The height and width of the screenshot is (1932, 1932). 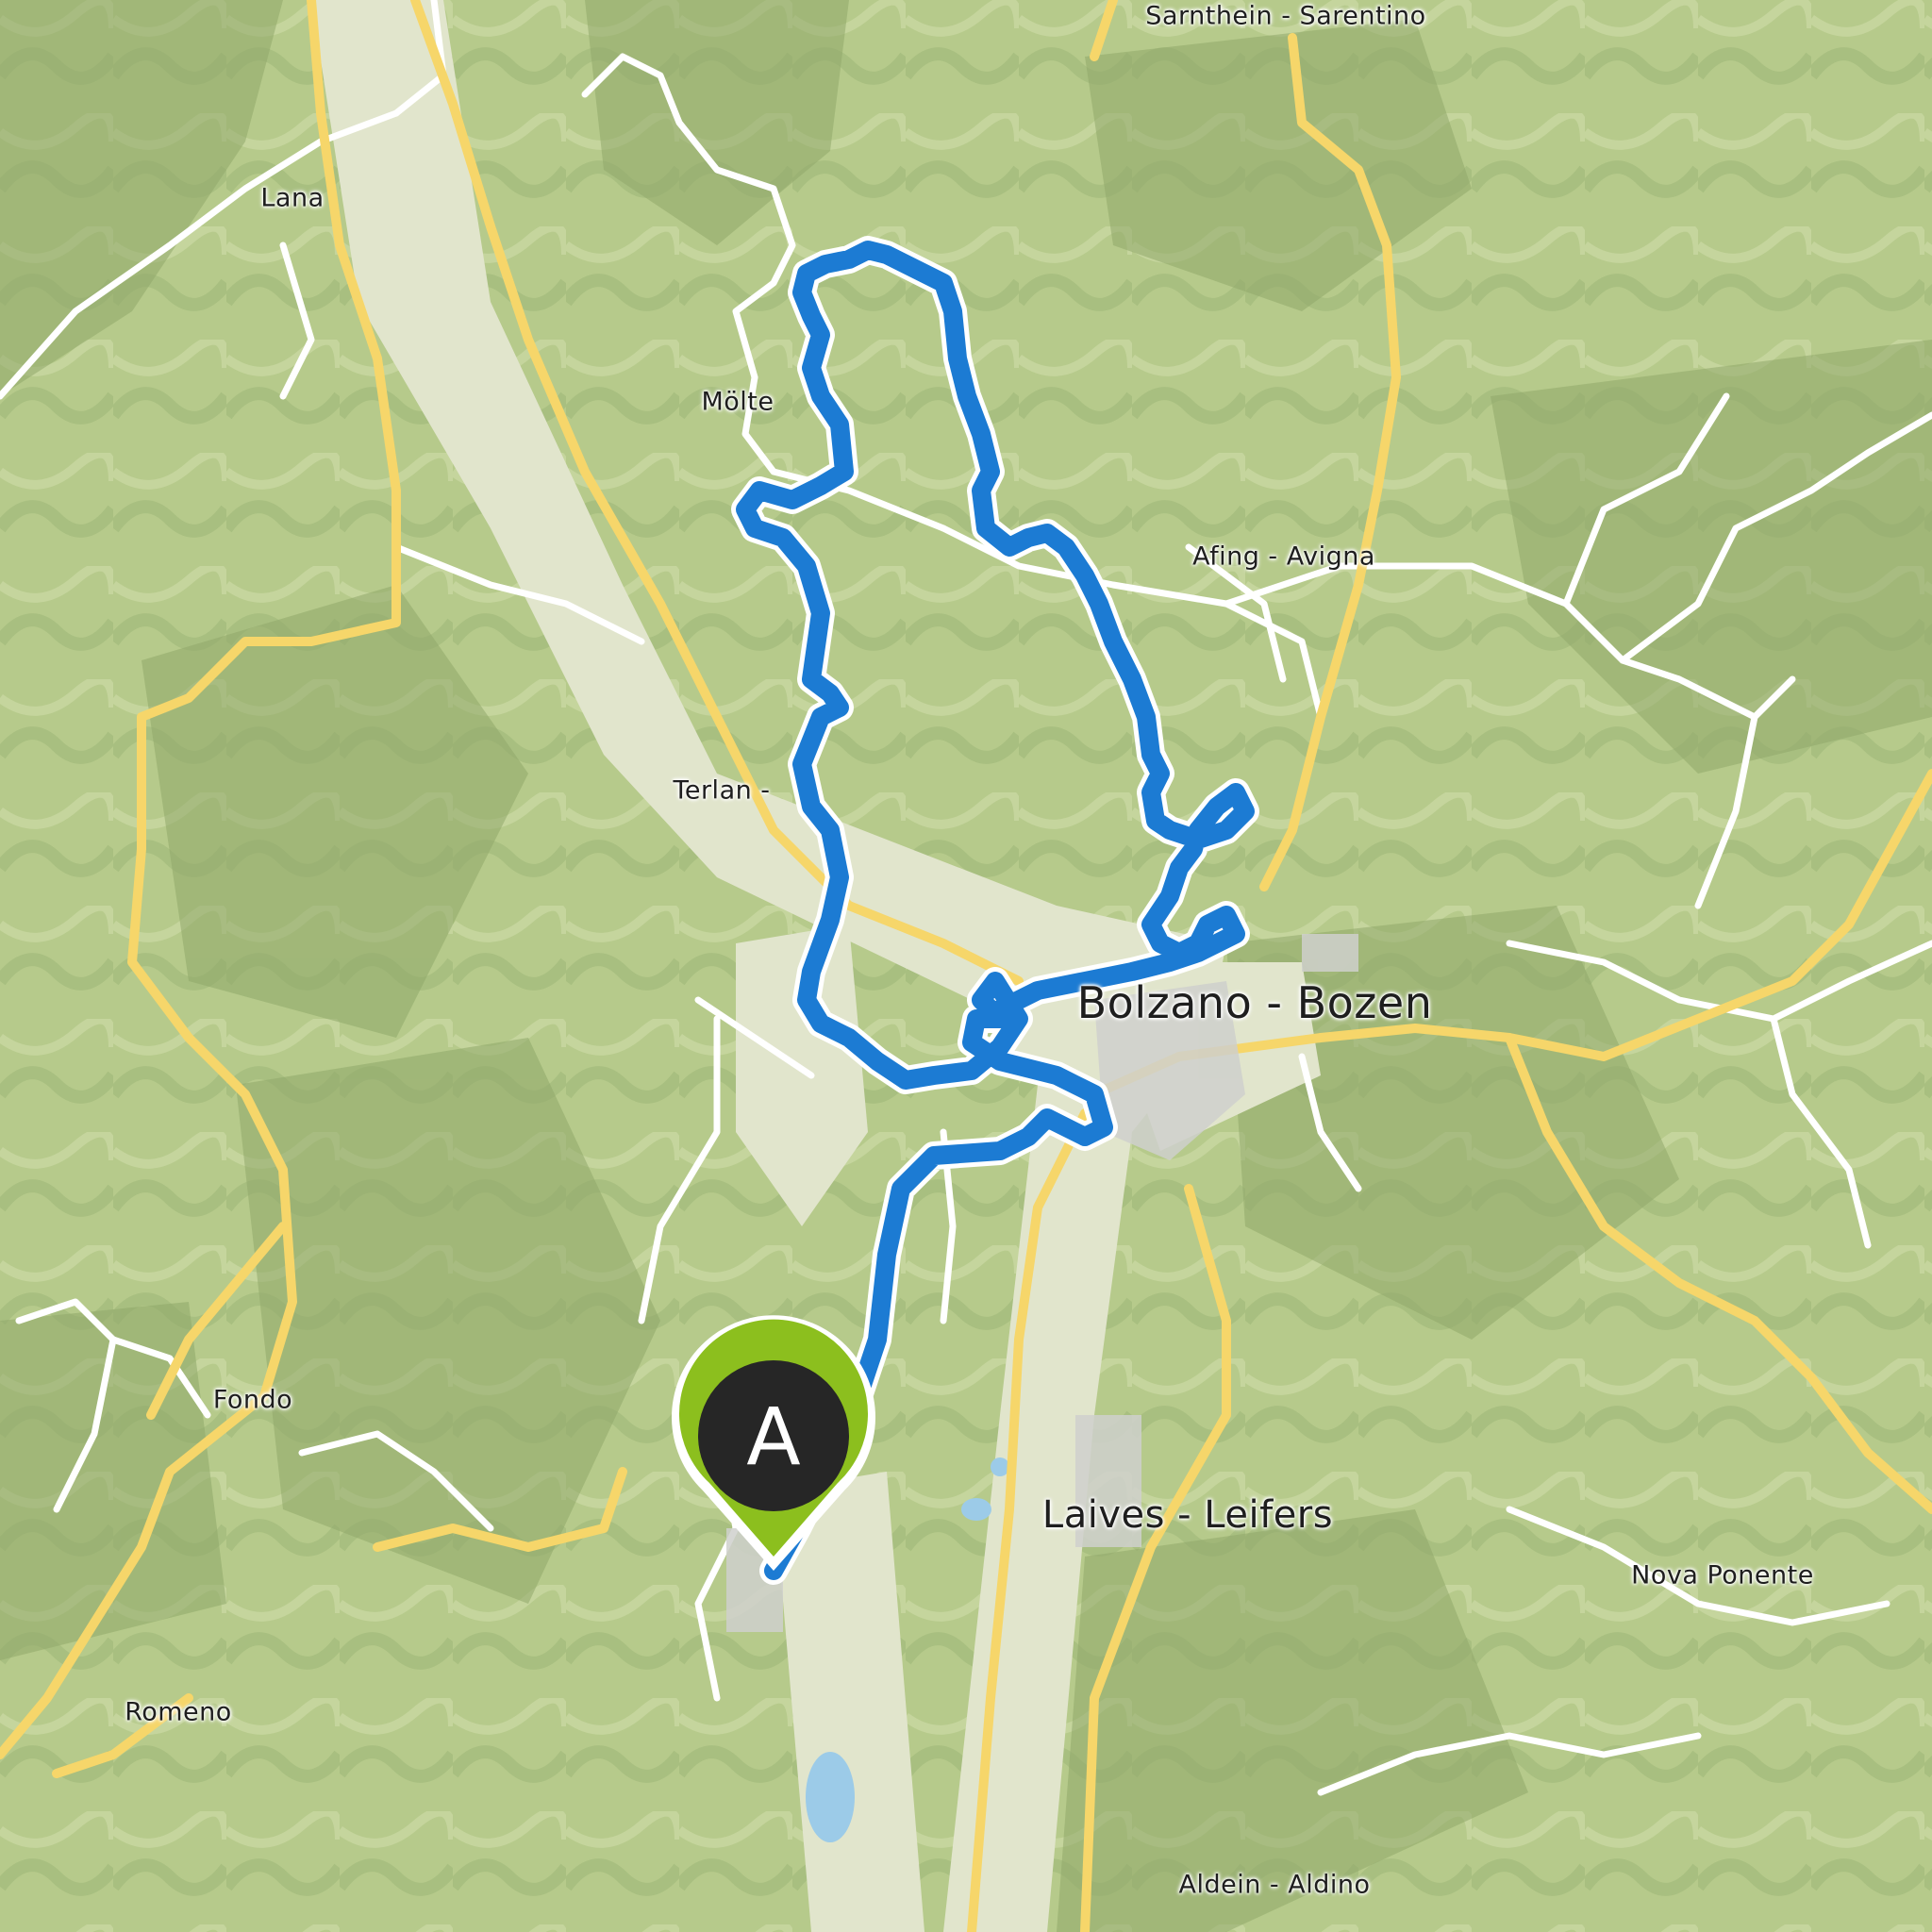 I want to click on place-label-terlan: Terlan -, so click(x=722, y=790).